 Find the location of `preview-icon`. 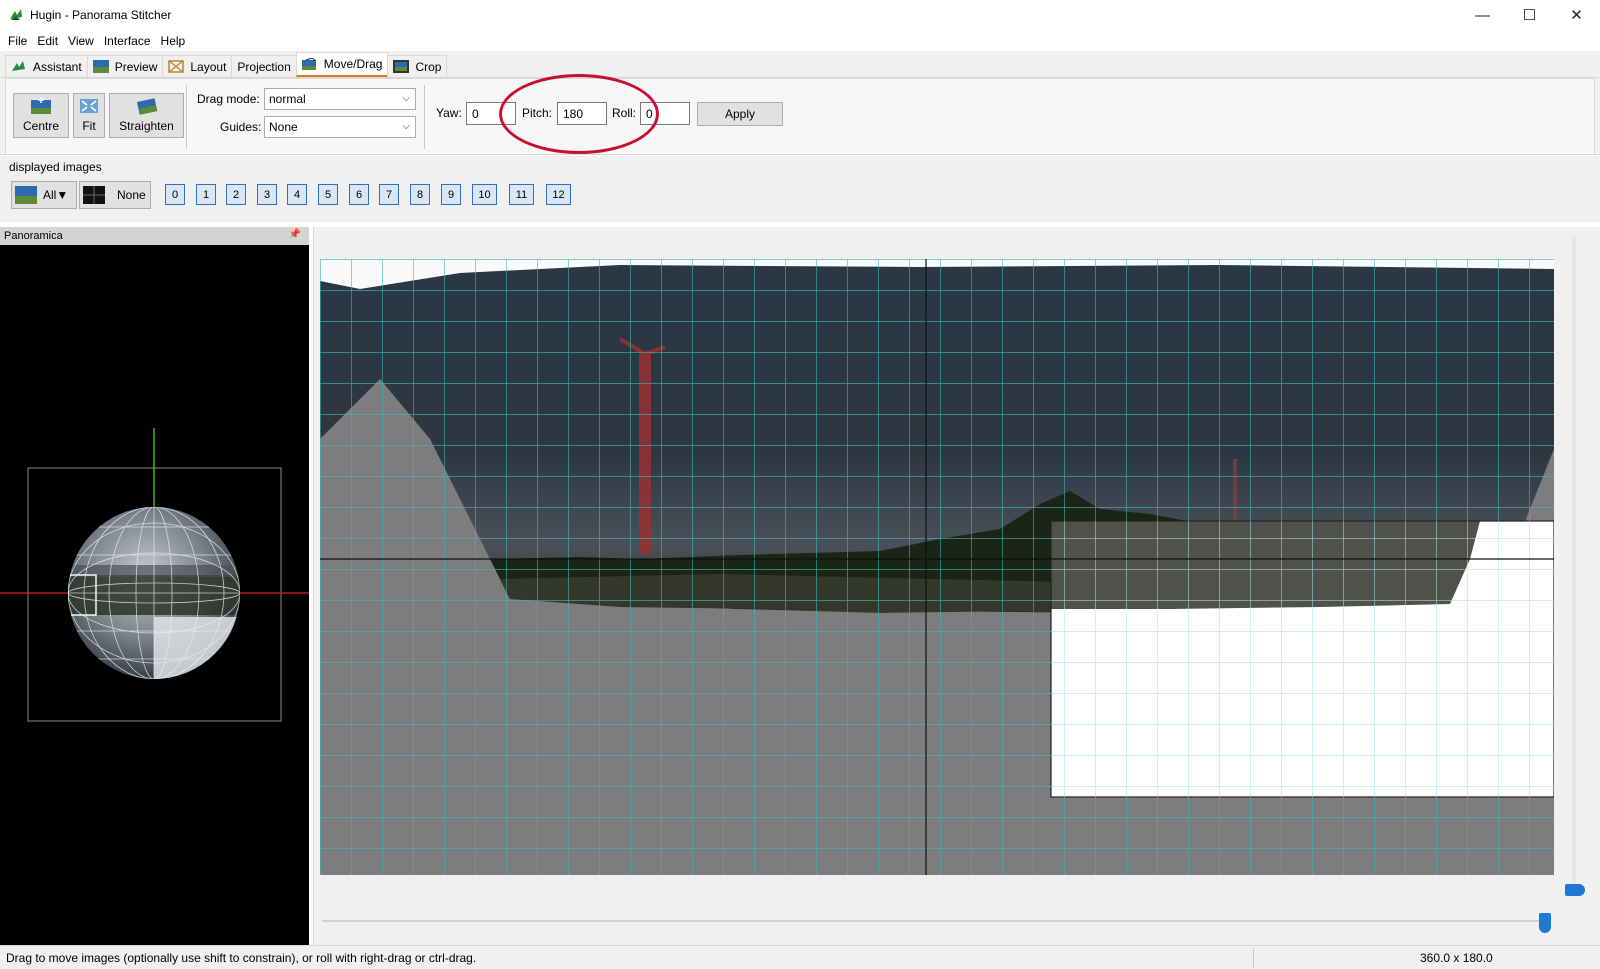

preview-icon is located at coordinates (100, 66).